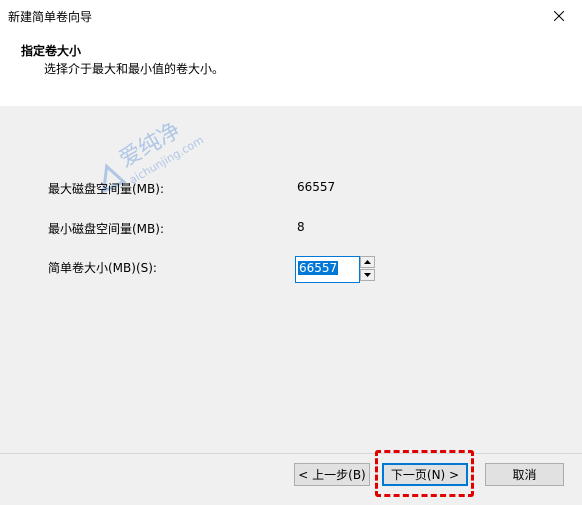 The image size is (582, 505). I want to click on volume-size-label: 简单卷大小(MB)(S):, so click(102, 268).